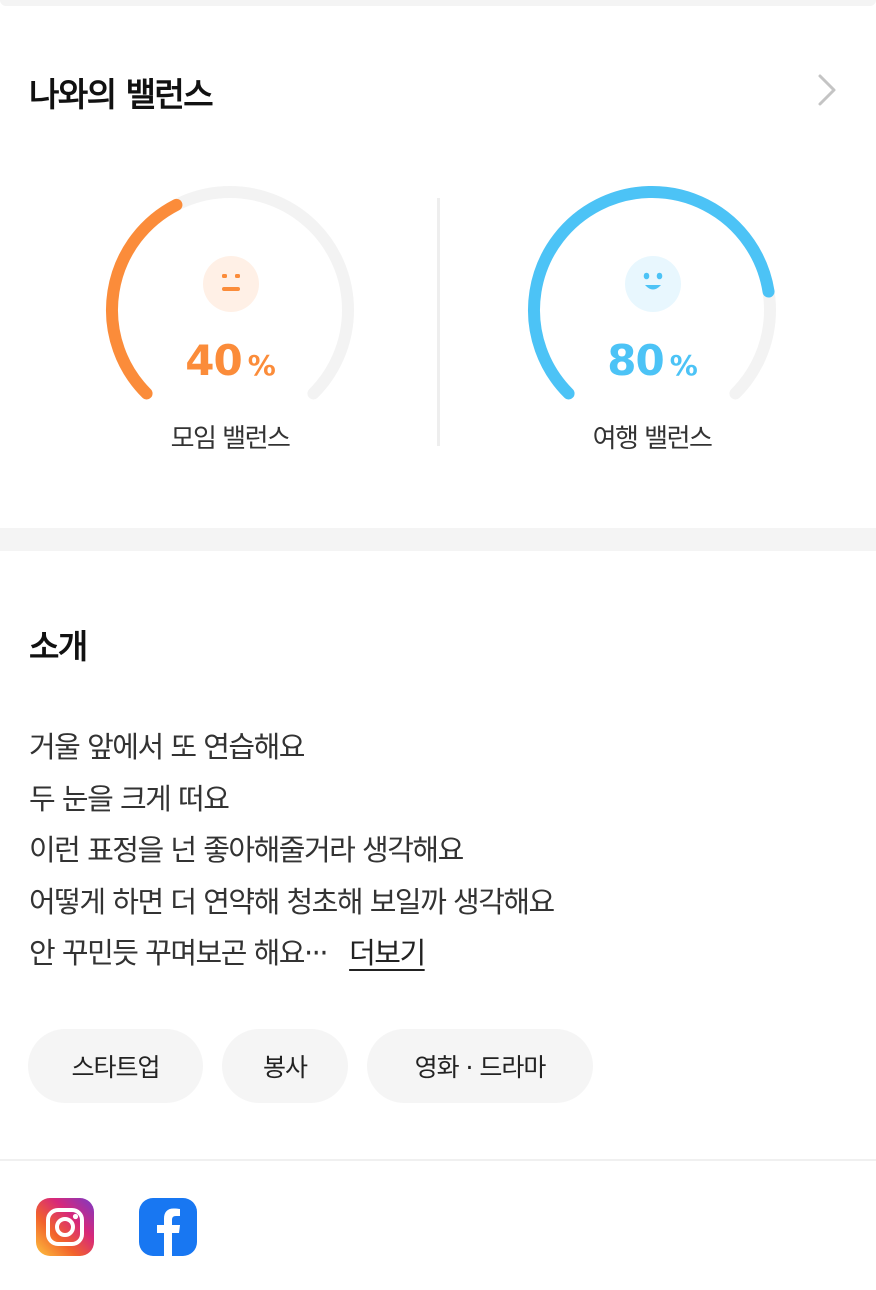 The width and height of the screenshot is (876, 1290). What do you see at coordinates (683, 365) in the screenshot?
I see `travel-balance-unit: %` at bounding box center [683, 365].